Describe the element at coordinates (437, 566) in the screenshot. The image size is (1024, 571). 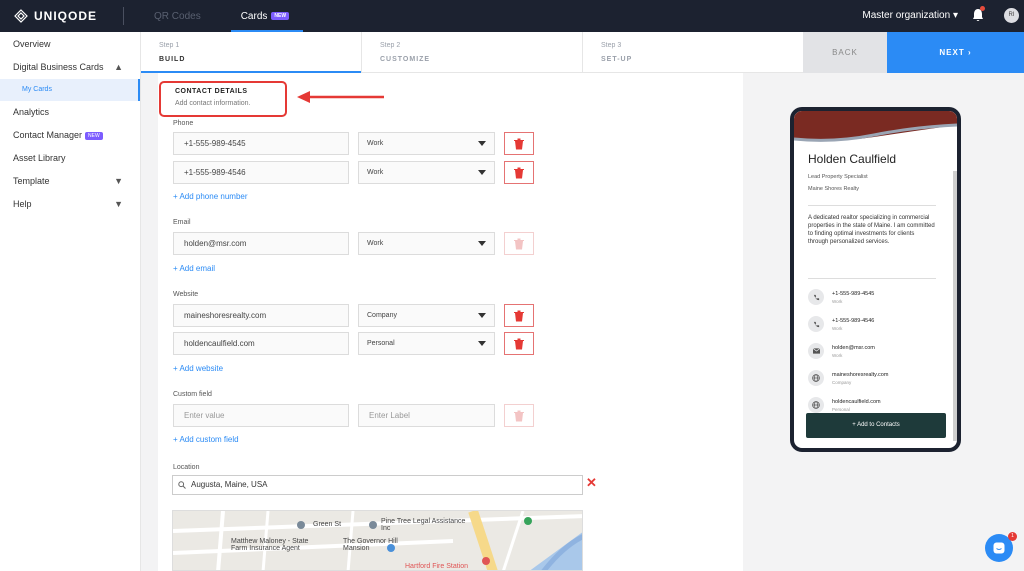
I see `map-label: Hartford Fire Station` at that location.